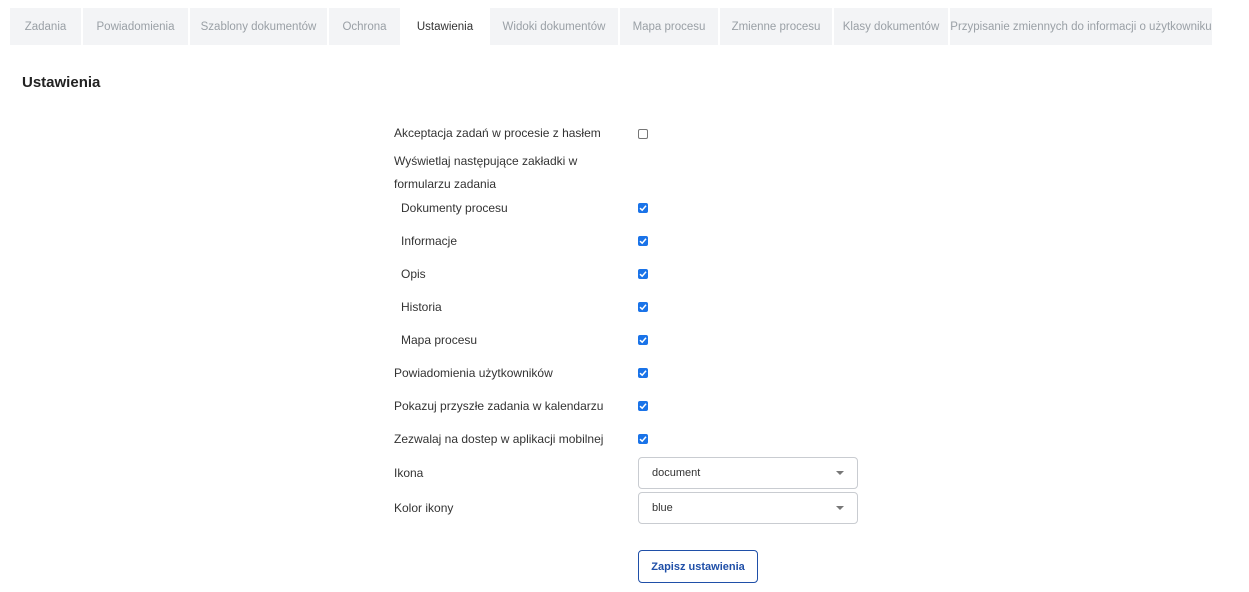 This screenshot has width=1249, height=592. I want to click on tab-option-label-informacje: Informacje, so click(429, 241).